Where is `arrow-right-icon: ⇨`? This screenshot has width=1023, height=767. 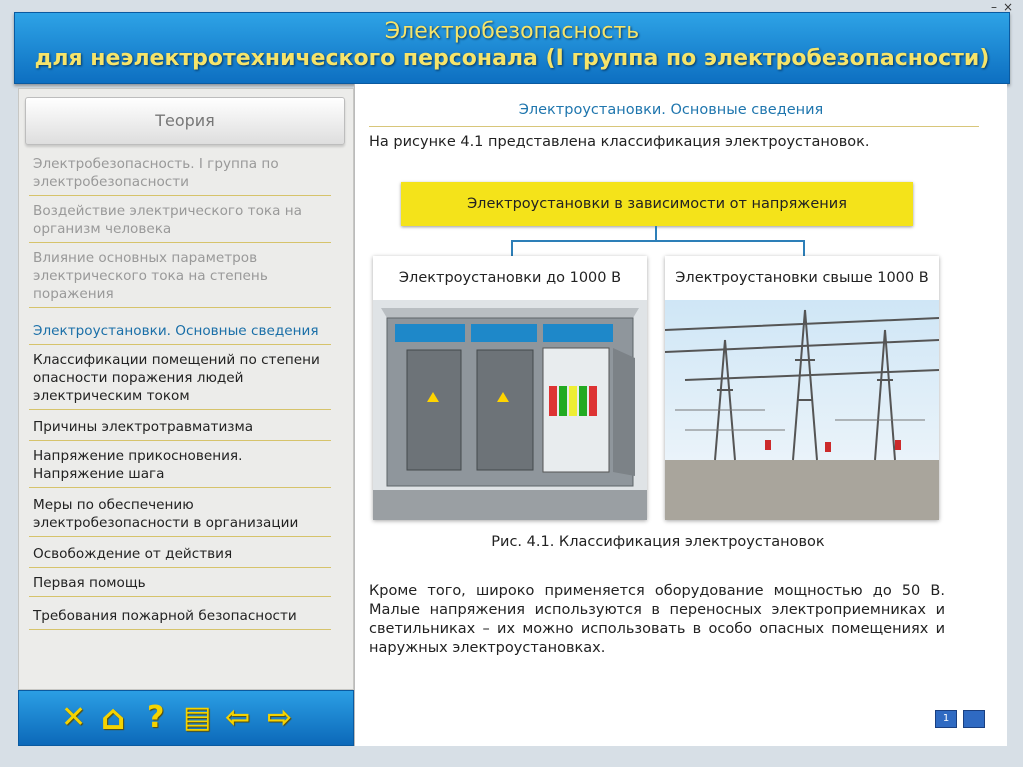
arrow-right-icon: ⇨ is located at coordinates (279, 718).